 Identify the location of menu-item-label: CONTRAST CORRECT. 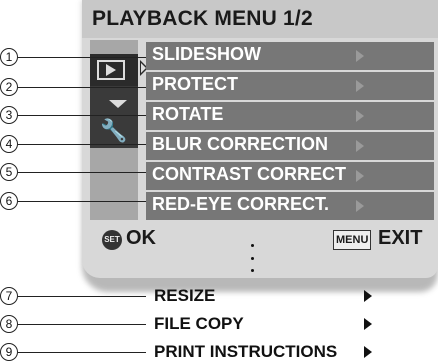
(249, 174).